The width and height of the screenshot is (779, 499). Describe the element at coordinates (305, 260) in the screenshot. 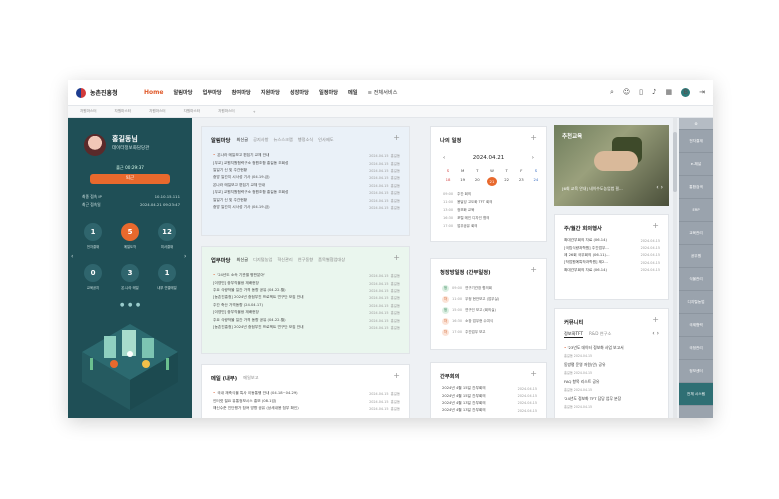

I see `tab-research-trend: 연구동향` at that location.